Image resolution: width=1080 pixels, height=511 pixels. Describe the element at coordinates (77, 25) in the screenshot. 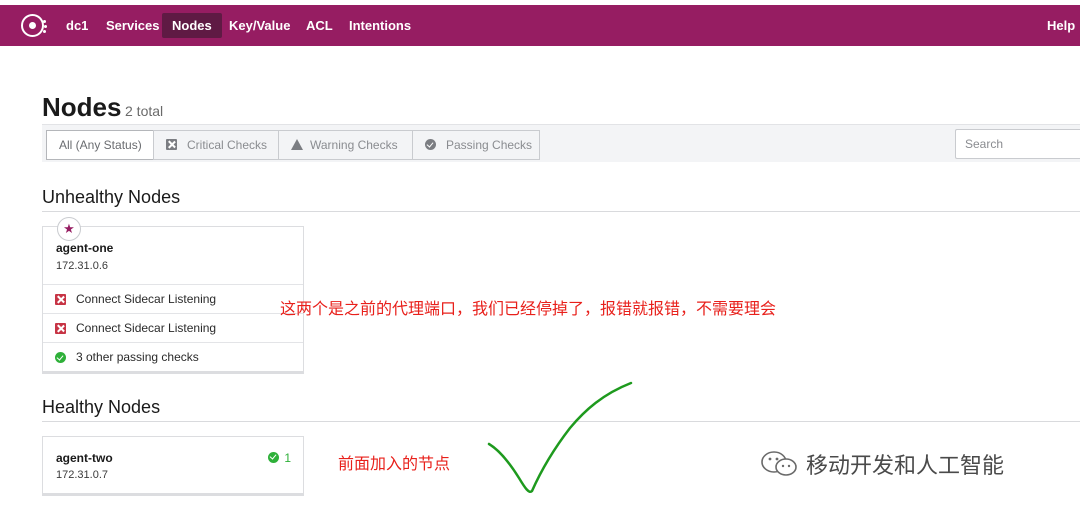

I see `datacenter-selector: dc1` at that location.